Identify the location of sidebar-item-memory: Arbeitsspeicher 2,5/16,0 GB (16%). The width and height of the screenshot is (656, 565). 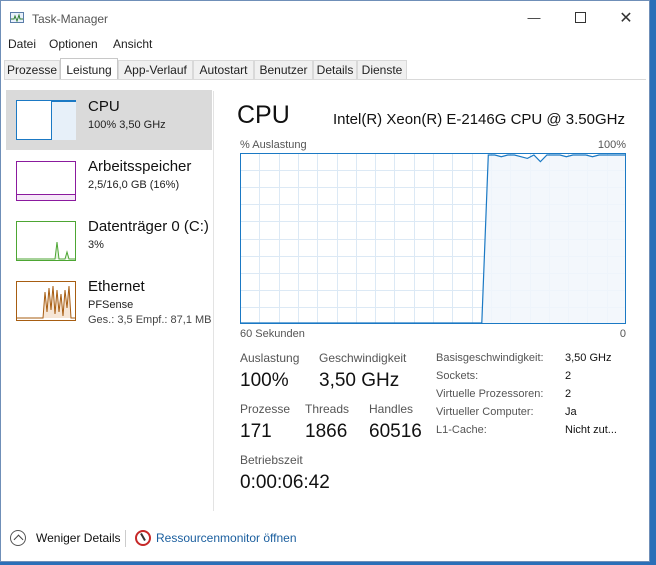
(109, 180).